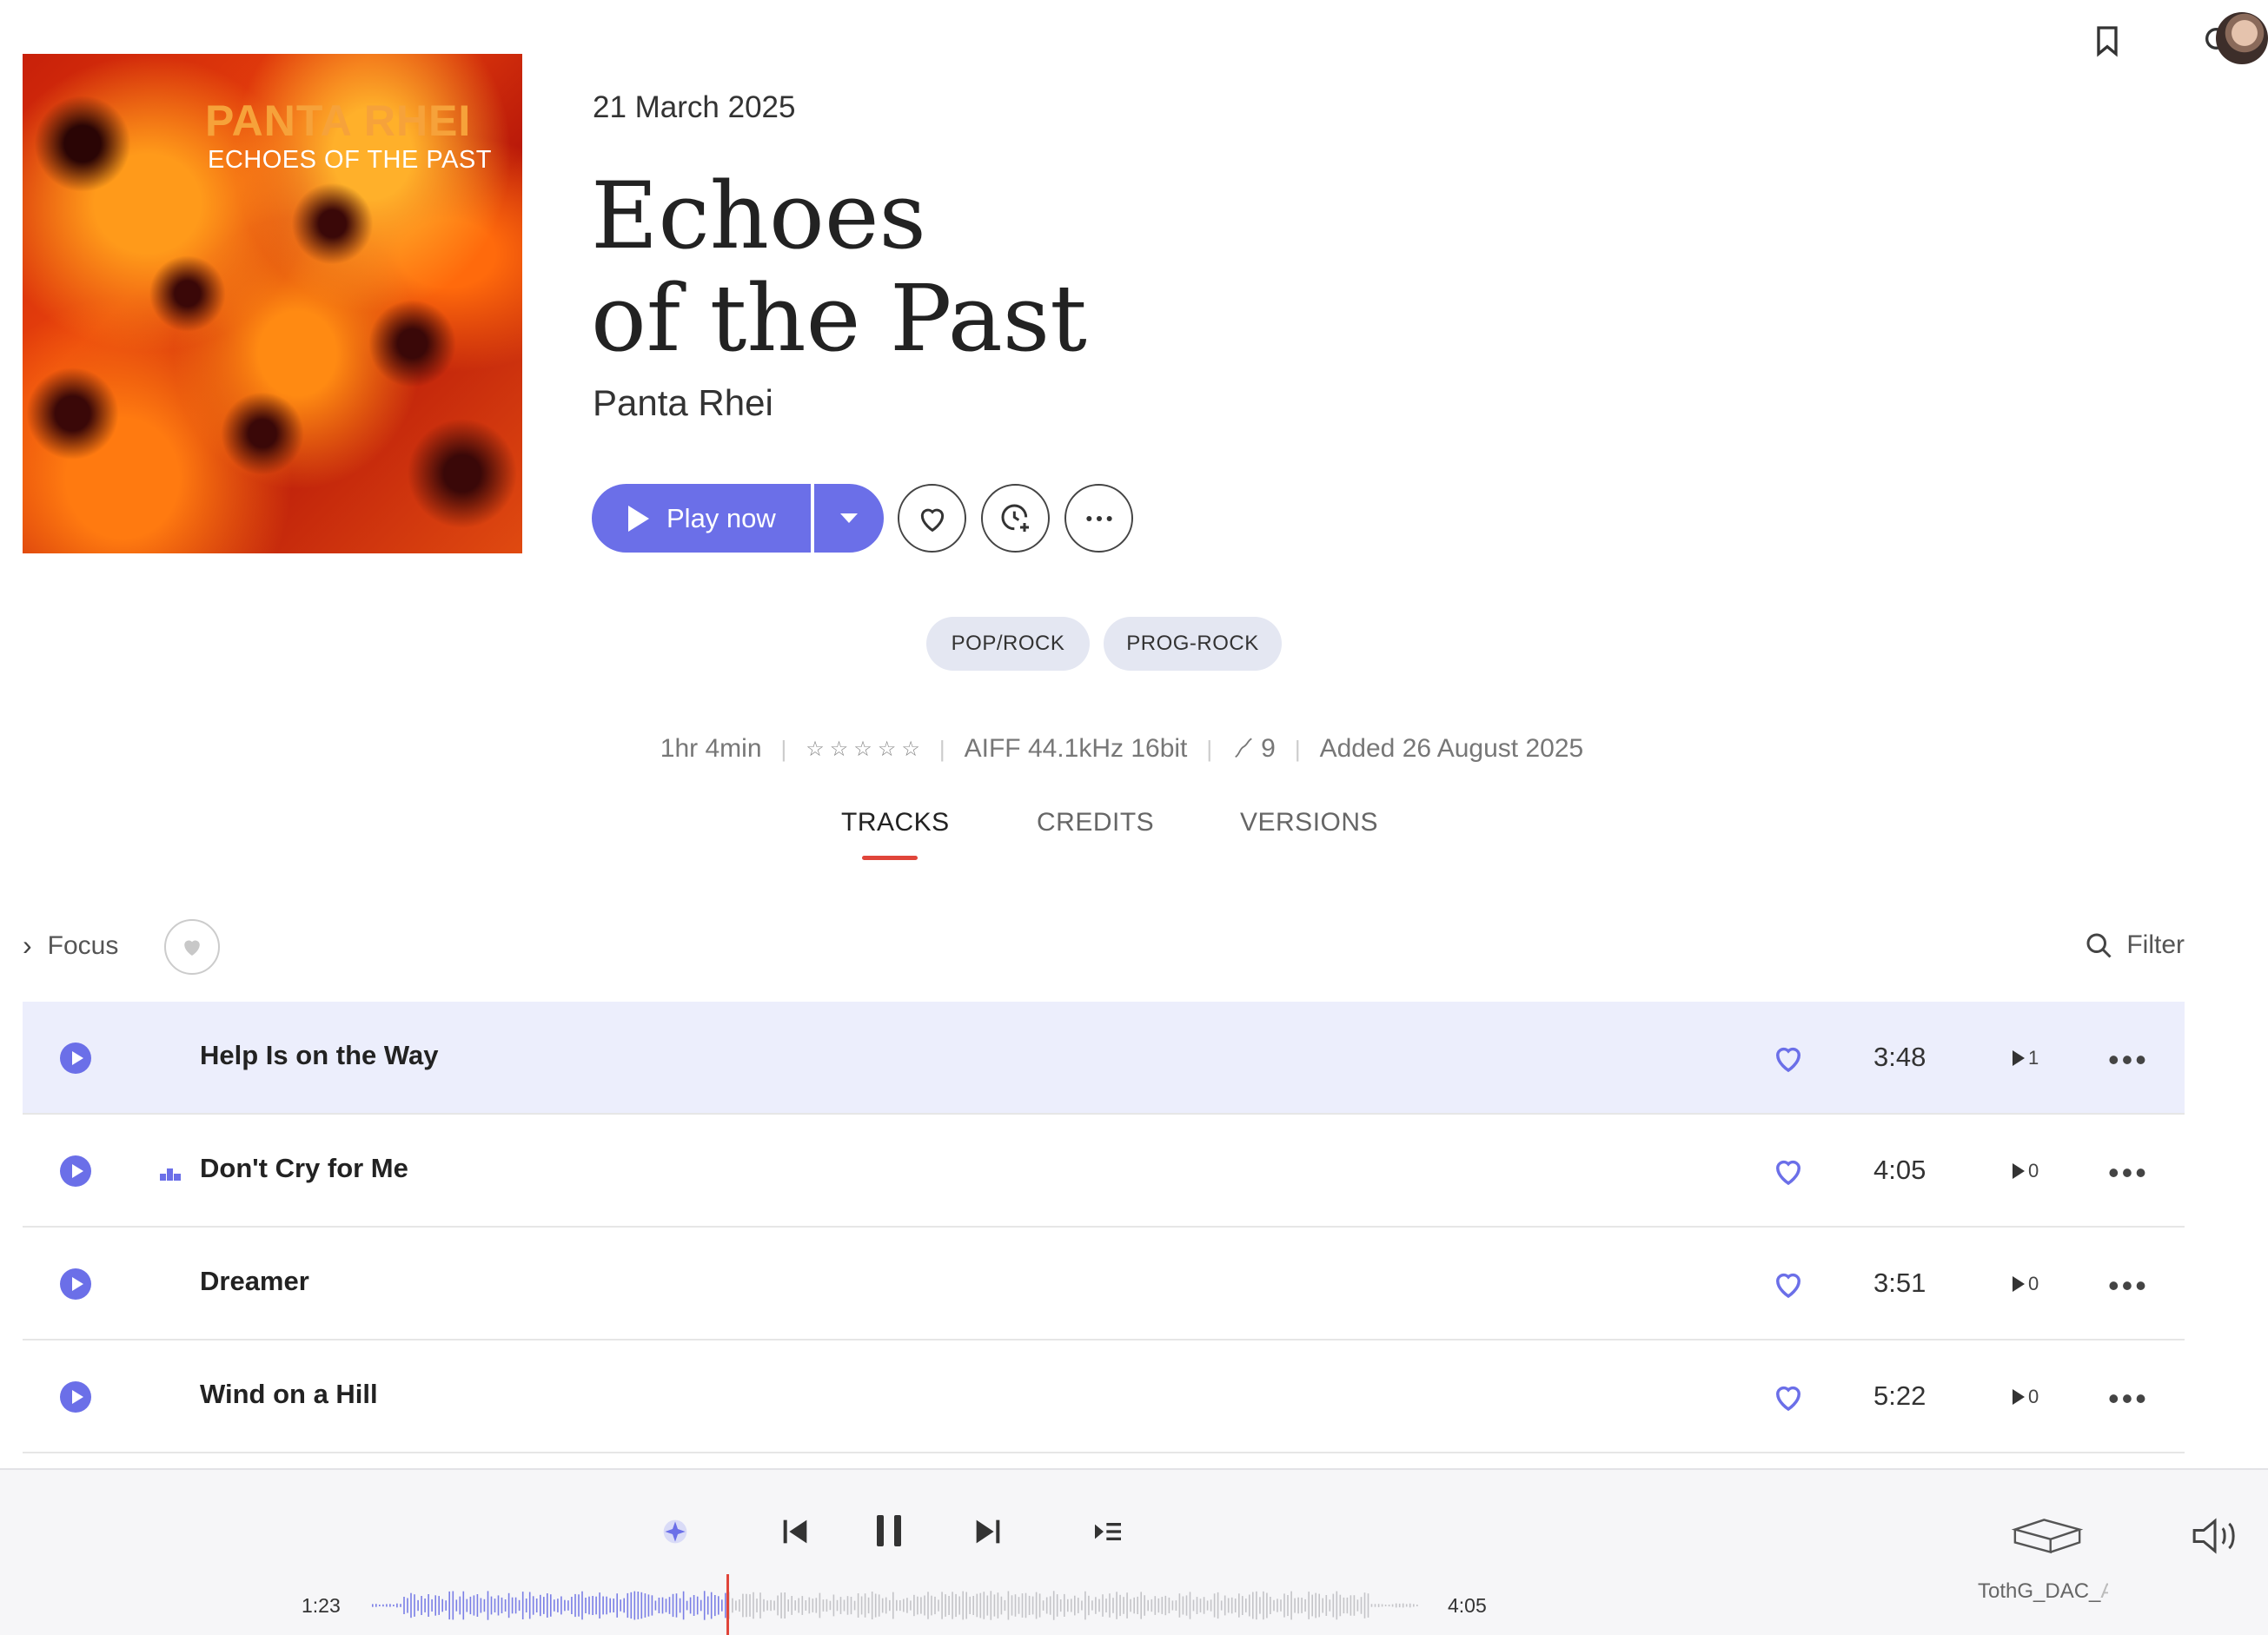 The image size is (2268, 1635). What do you see at coordinates (711, 749) in the screenshot?
I see `album-duration: 1hr 4min` at bounding box center [711, 749].